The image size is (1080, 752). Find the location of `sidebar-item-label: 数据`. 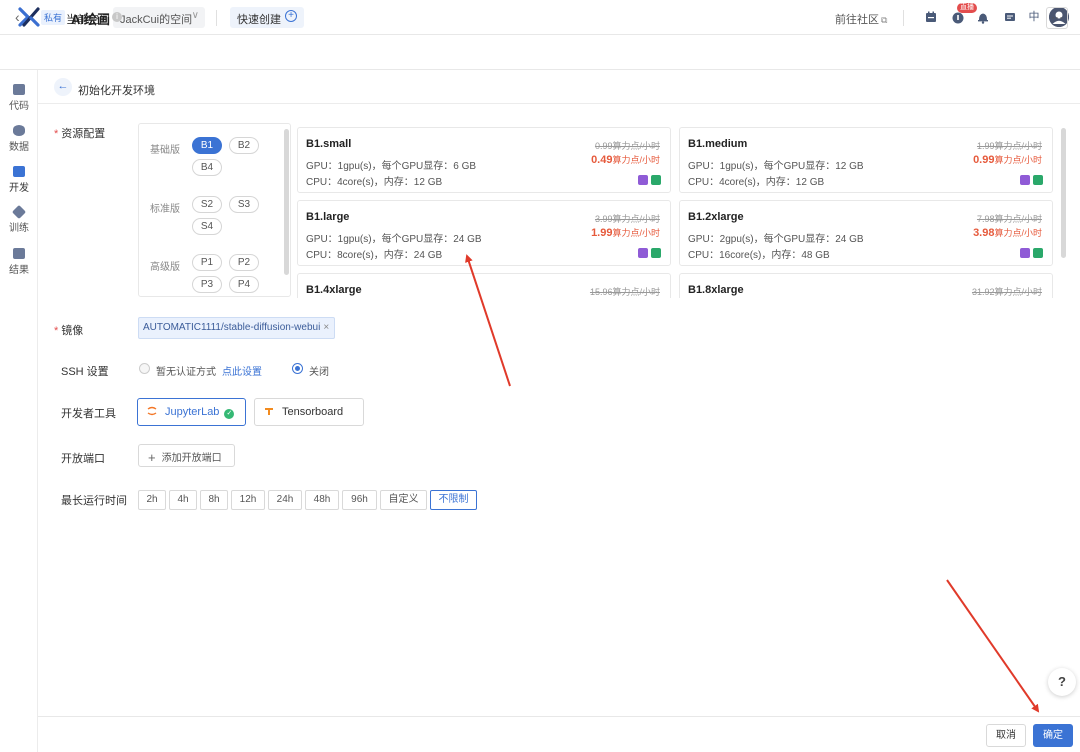

sidebar-item-label: 数据 is located at coordinates (19, 147).